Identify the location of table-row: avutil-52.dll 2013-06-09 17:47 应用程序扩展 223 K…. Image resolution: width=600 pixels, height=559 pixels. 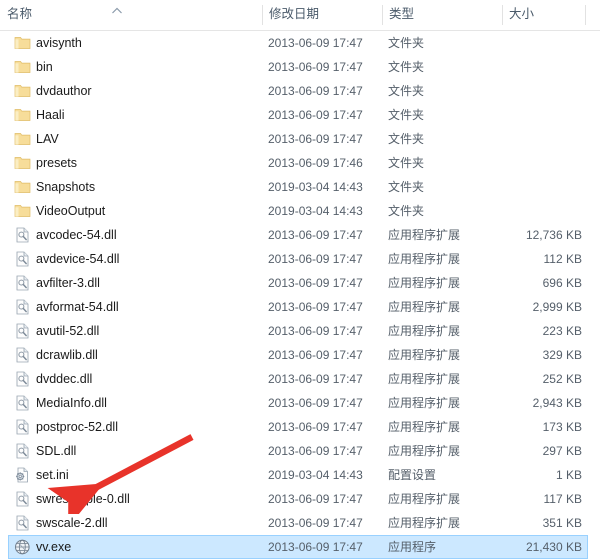
(300, 331).